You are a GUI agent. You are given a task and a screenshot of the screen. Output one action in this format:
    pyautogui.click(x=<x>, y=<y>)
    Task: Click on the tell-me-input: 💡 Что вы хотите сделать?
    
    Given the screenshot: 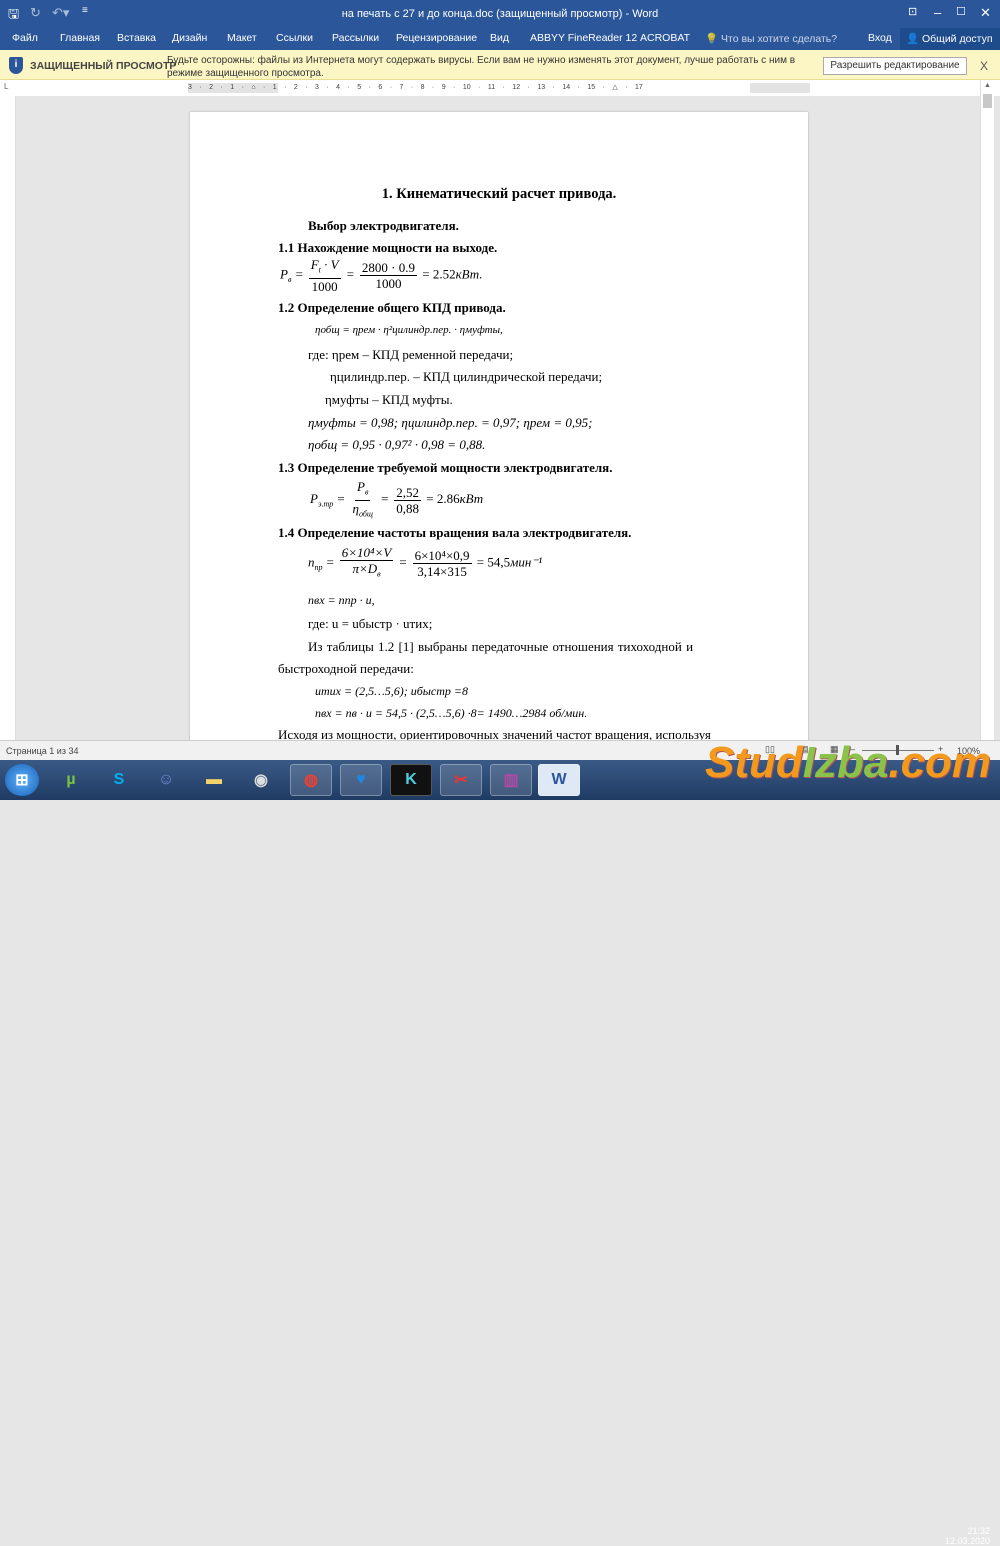 What is the action you would take?
    pyautogui.click(x=771, y=38)
    